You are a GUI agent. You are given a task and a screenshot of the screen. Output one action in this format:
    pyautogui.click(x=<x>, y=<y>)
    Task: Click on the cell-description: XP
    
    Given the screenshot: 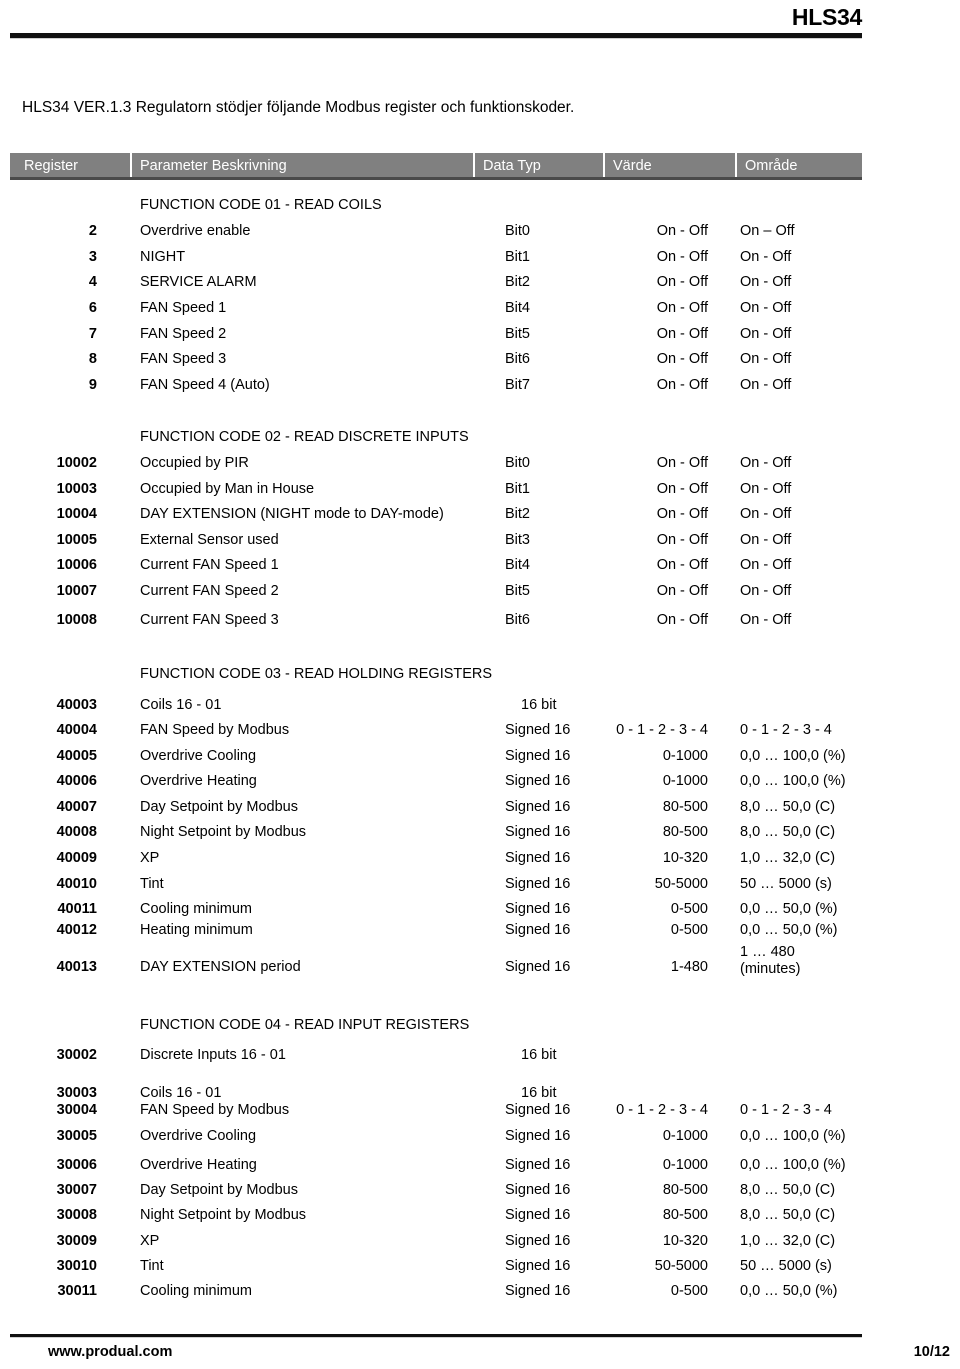 What is the action you would take?
    pyautogui.click(x=150, y=1241)
    